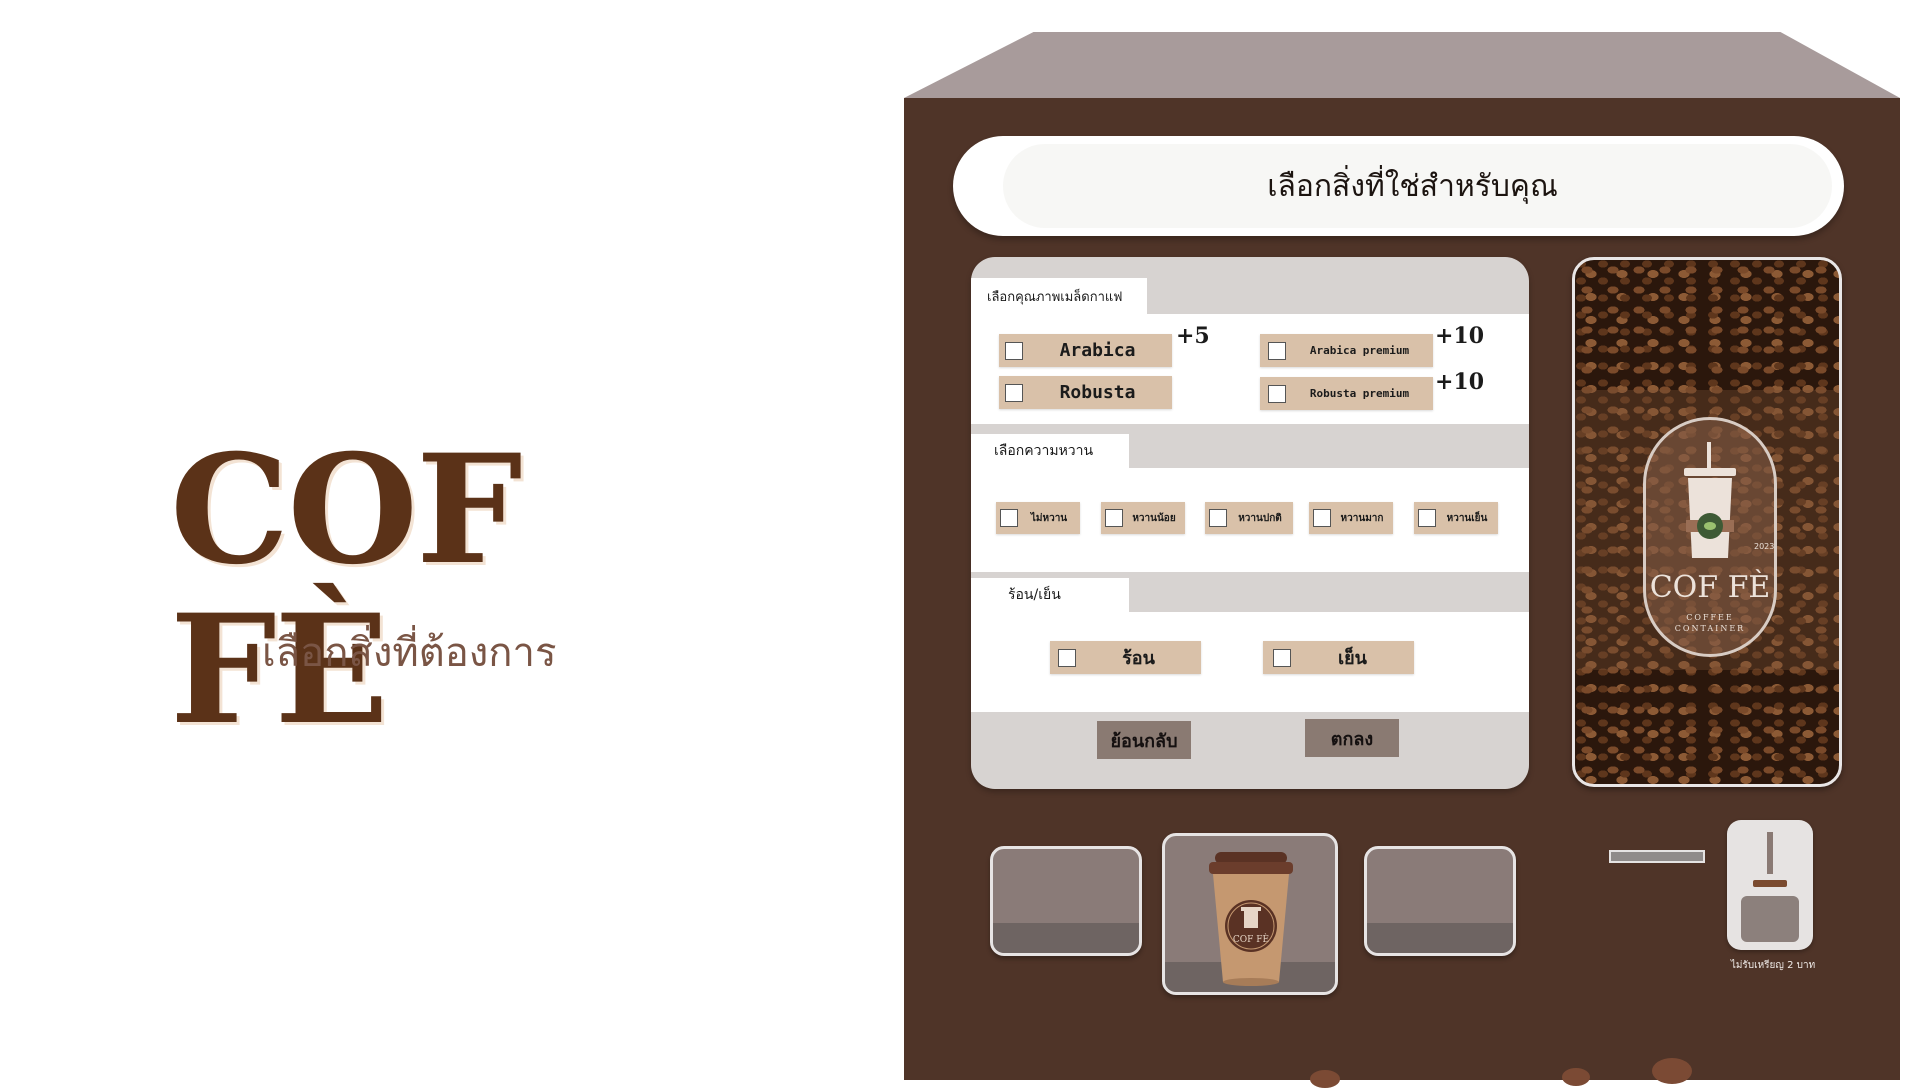  What do you see at coordinates (1402, 65) in the screenshot?
I see `machine-roof` at bounding box center [1402, 65].